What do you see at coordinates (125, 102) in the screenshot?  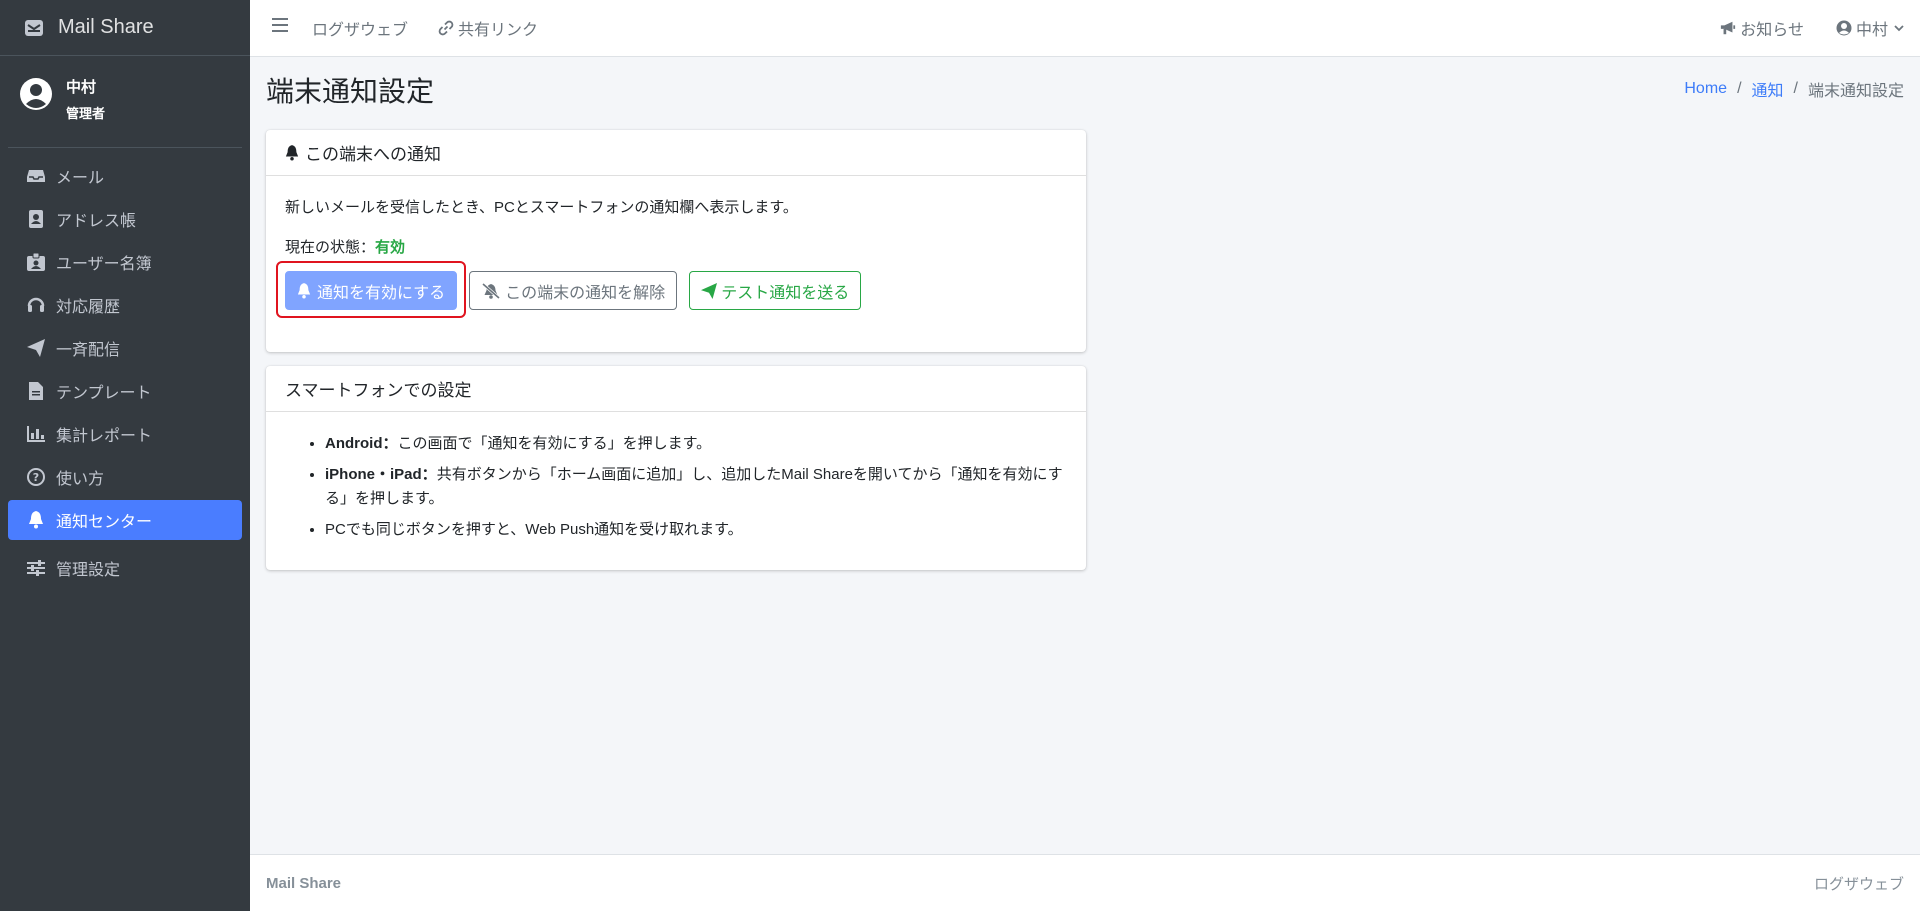 I see `user-panel: 中村 管理者` at bounding box center [125, 102].